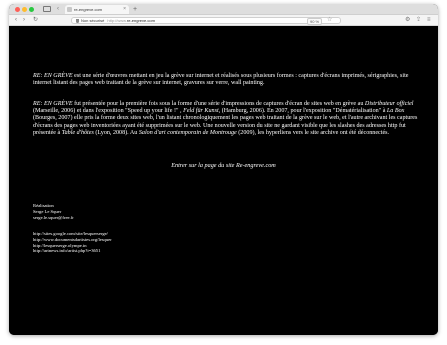 This screenshot has height=345, width=447. Describe the element at coordinates (223, 9) in the screenshot. I see `tab-bar: ‹ re-engreve.com × +` at that location.